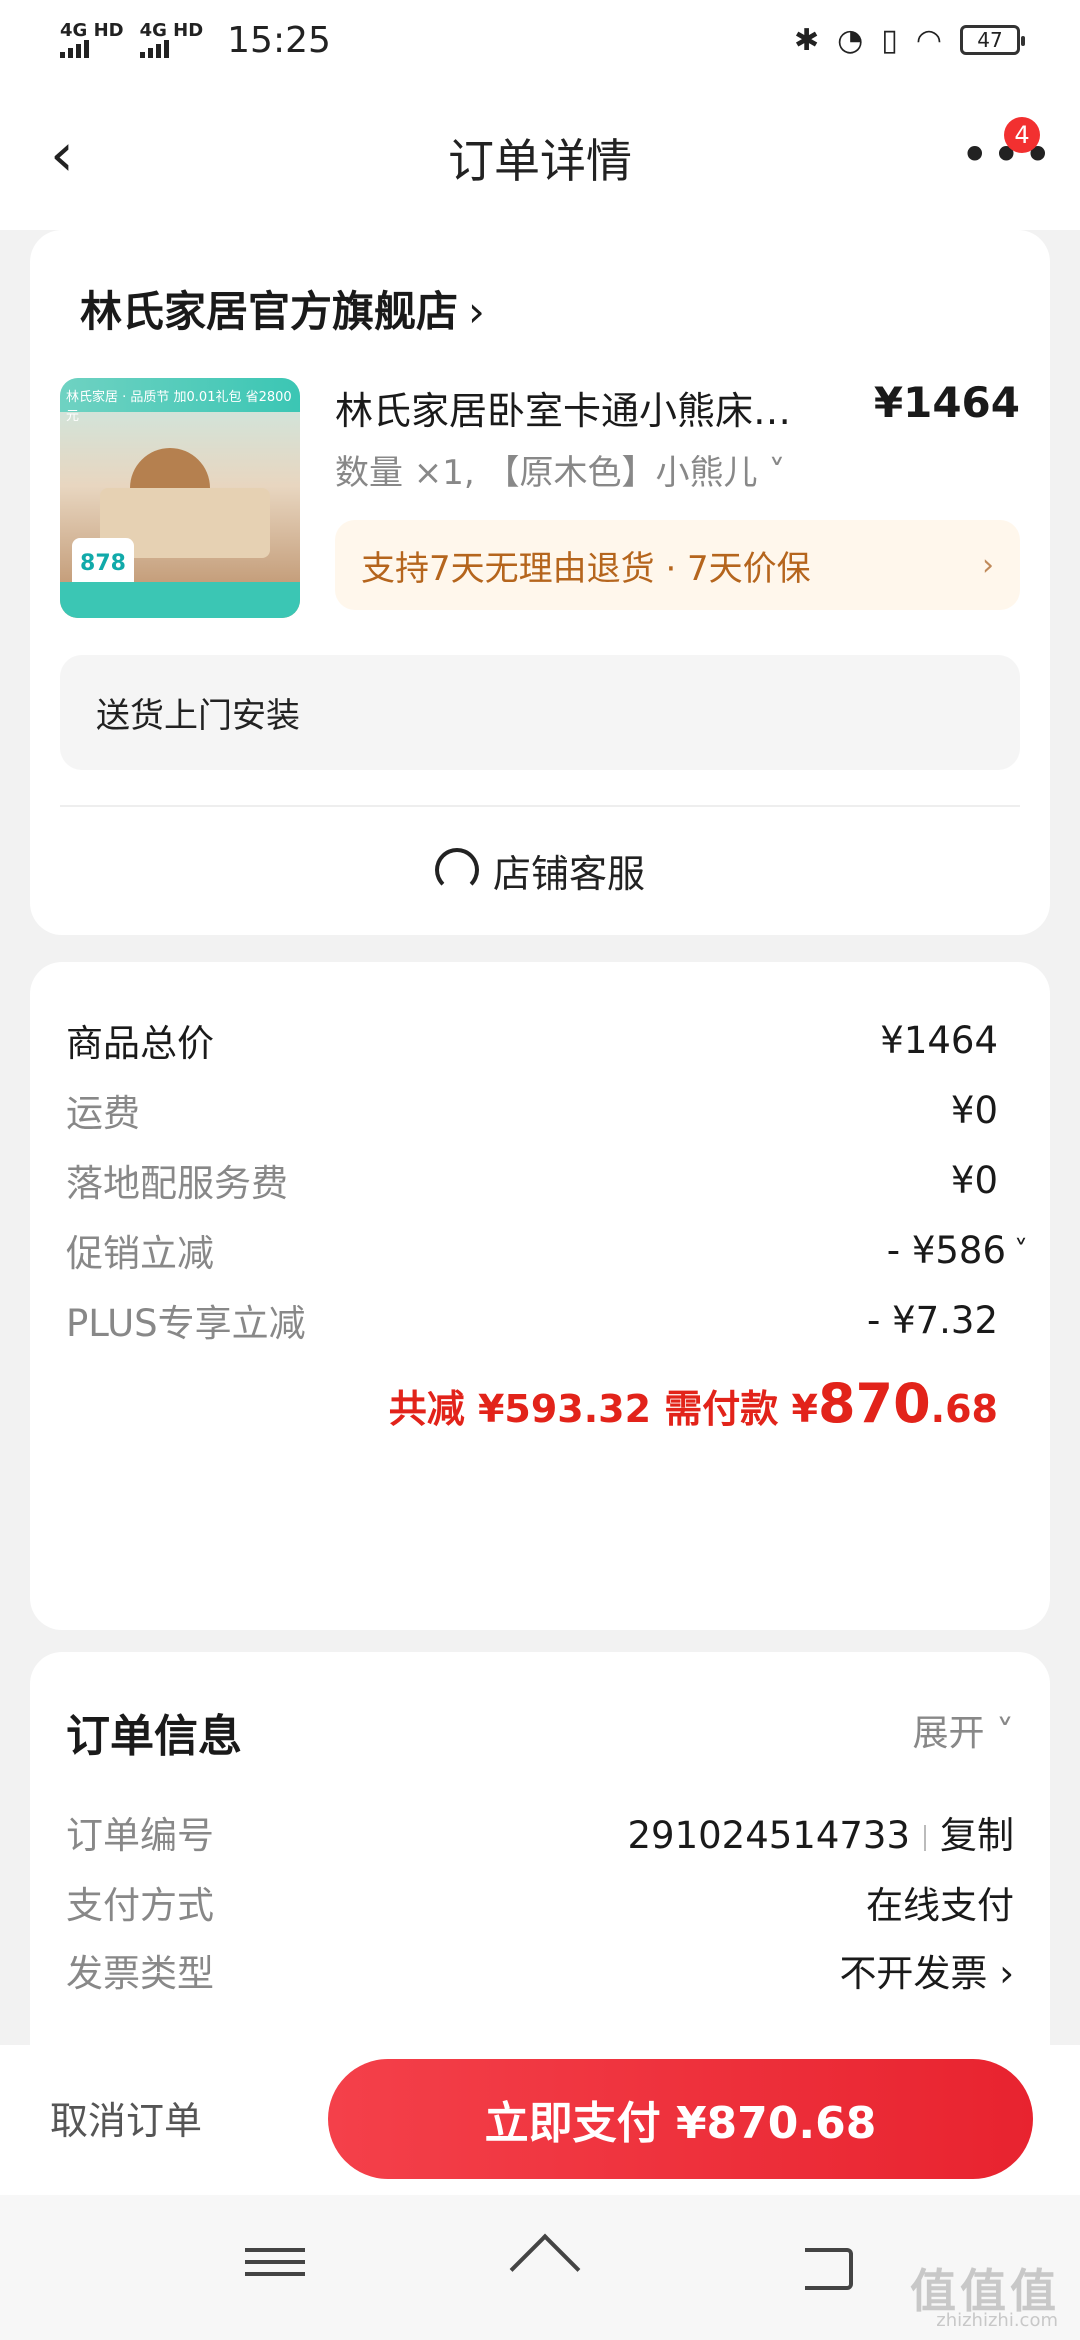 The image size is (1080, 2340). I want to click on signal-label-2: 4G HD, so click(171, 30).